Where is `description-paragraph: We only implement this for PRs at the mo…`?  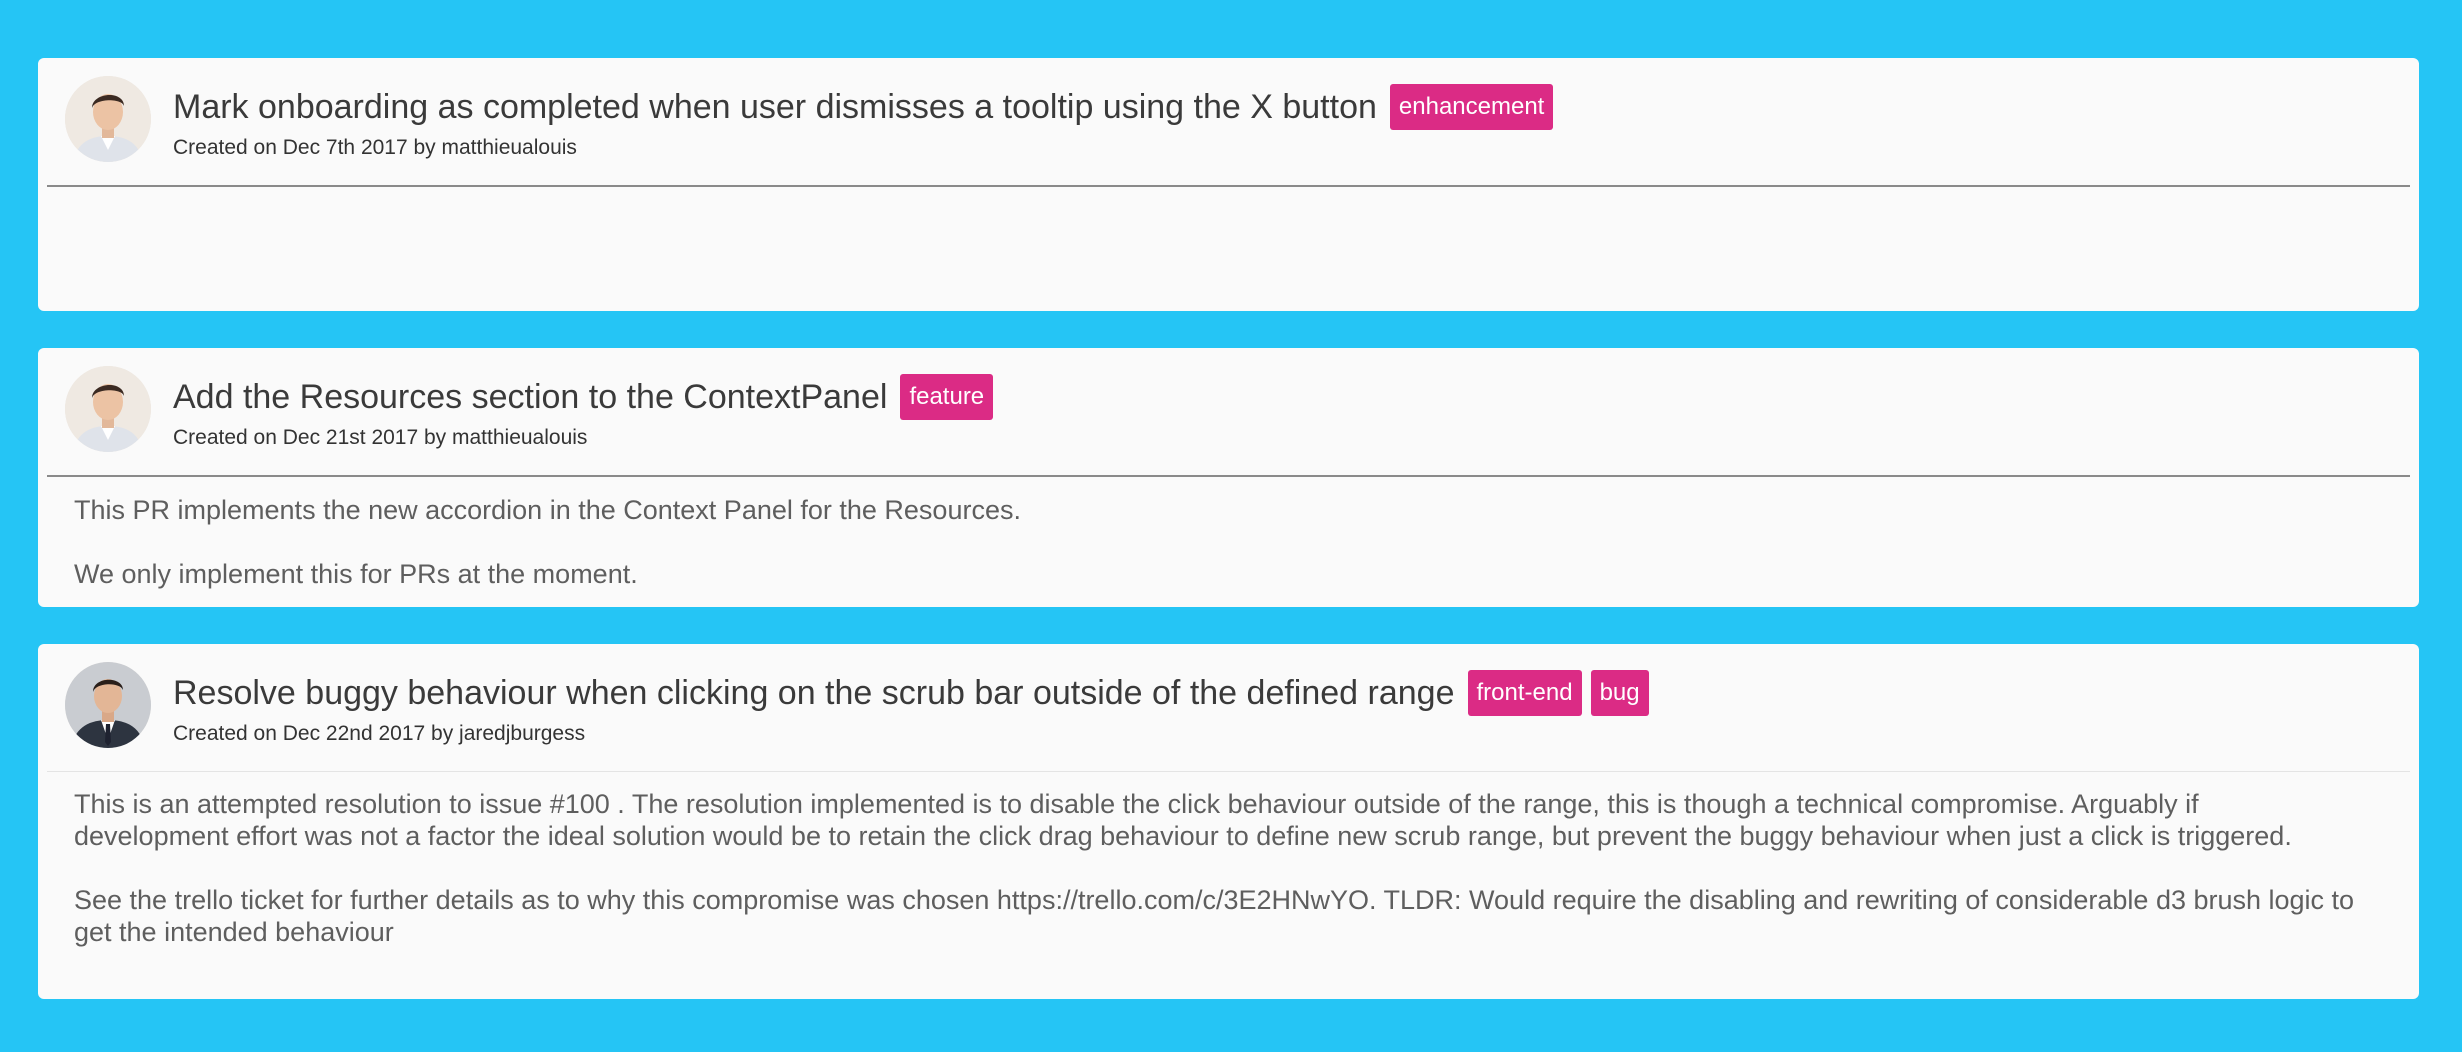 description-paragraph: We only implement this for PRs at the mo… is located at coordinates (356, 574).